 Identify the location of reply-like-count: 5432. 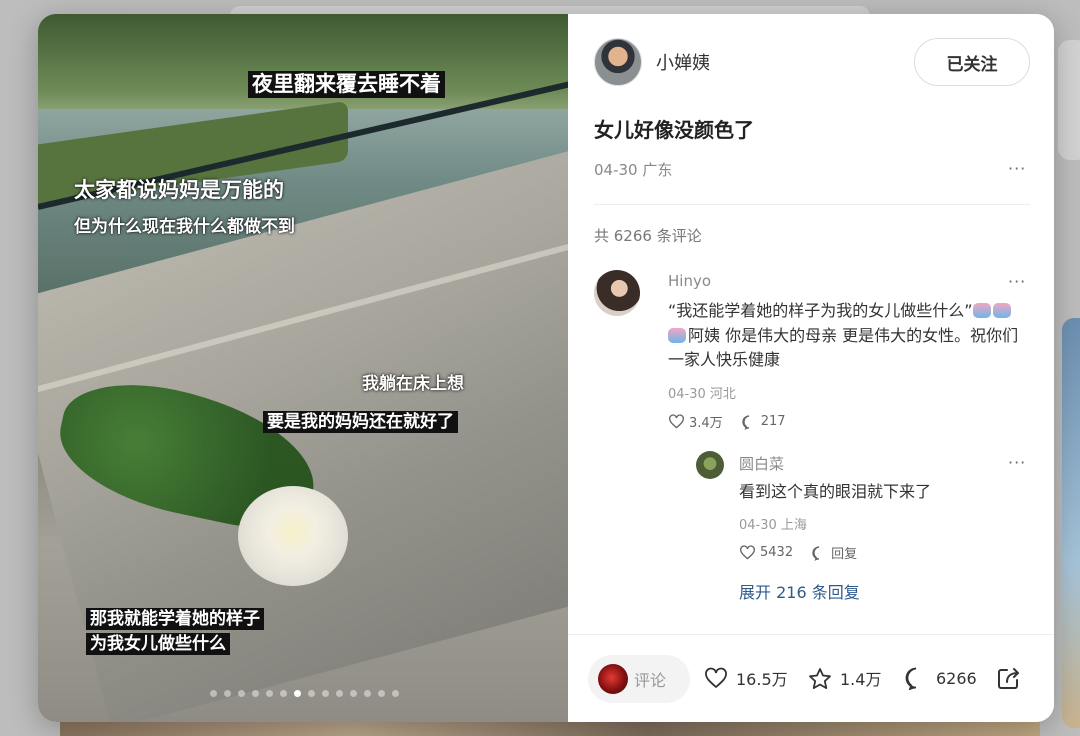
(777, 552).